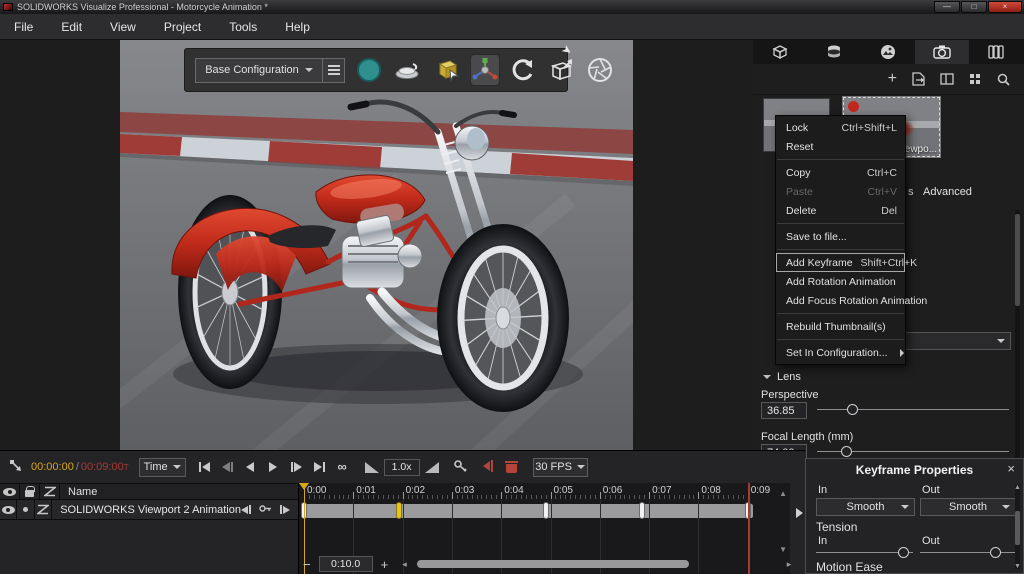  I want to click on zoom-out-button: −, so click(307, 564).